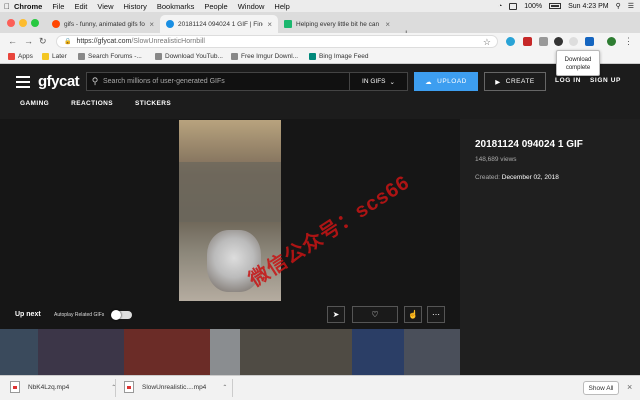 This screenshot has width=640, height=400. What do you see at coordinates (224, 387) in the screenshot?
I see `chevron-up-icon: ⌃` at bounding box center [224, 387].